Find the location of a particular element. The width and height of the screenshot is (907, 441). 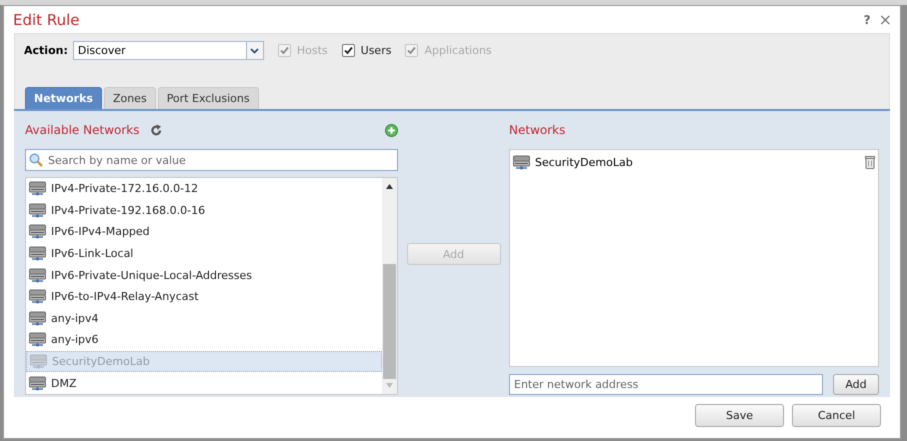

caret-icon is located at coordinates (255, 51).